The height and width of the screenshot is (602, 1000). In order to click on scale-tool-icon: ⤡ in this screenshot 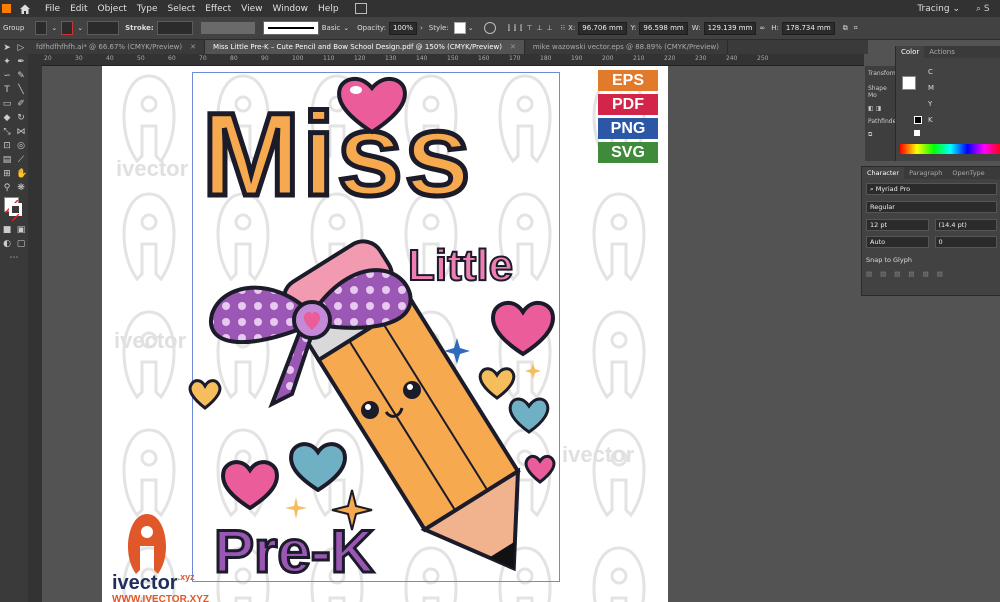, I will do `click(7, 132)`.